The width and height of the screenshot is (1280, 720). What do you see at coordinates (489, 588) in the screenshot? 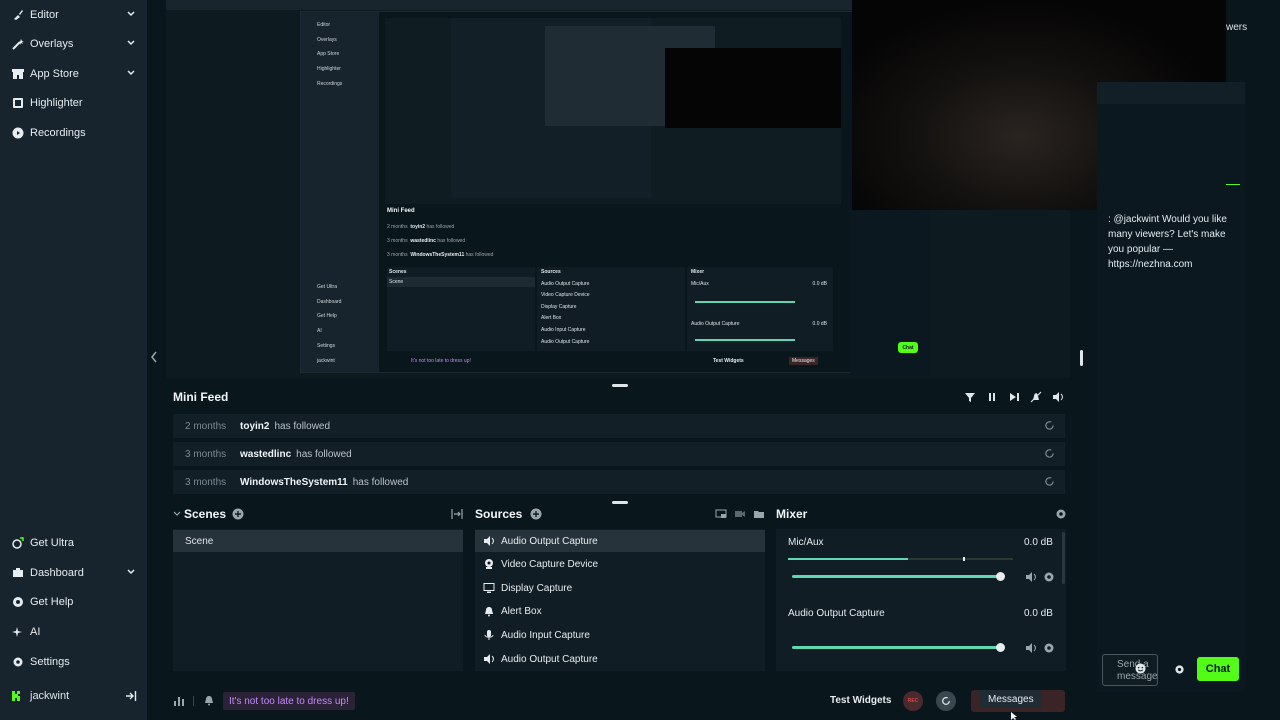
I see `monitor-icon` at bounding box center [489, 588].